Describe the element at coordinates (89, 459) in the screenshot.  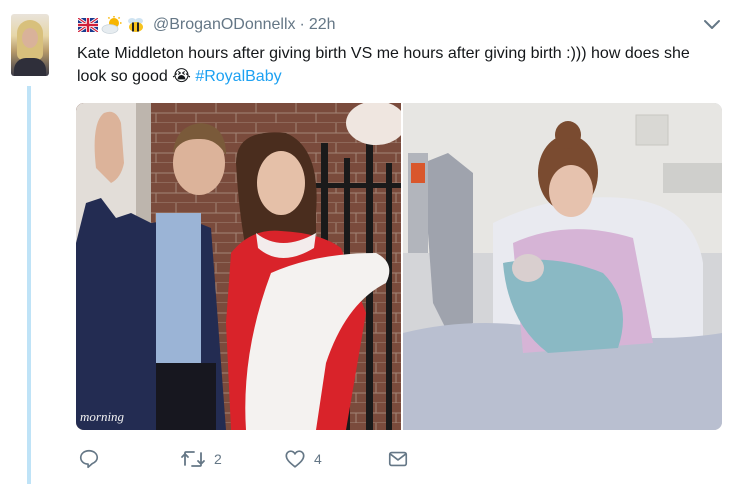
I see `reply-icon` at that location.